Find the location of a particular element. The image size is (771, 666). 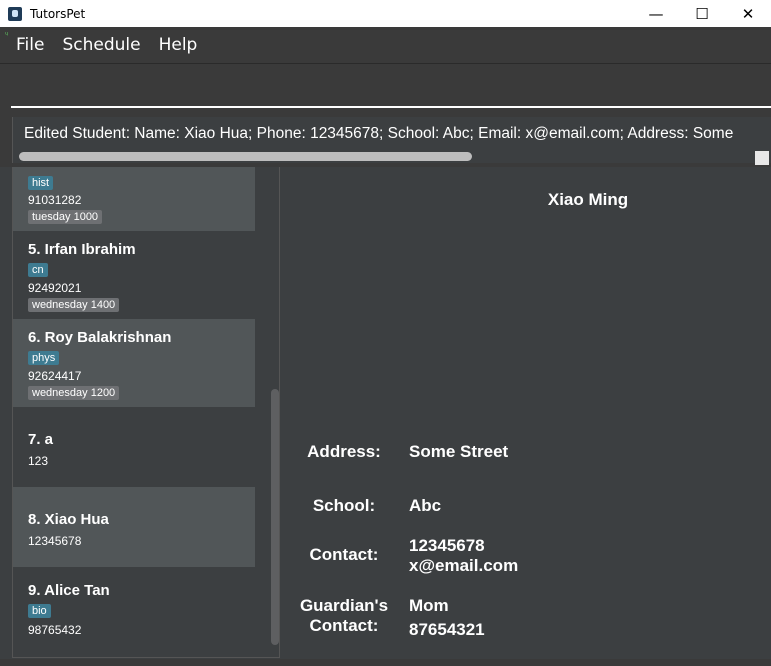

detail-student-name: Xiao Ming is located at coordinates (588, 199).